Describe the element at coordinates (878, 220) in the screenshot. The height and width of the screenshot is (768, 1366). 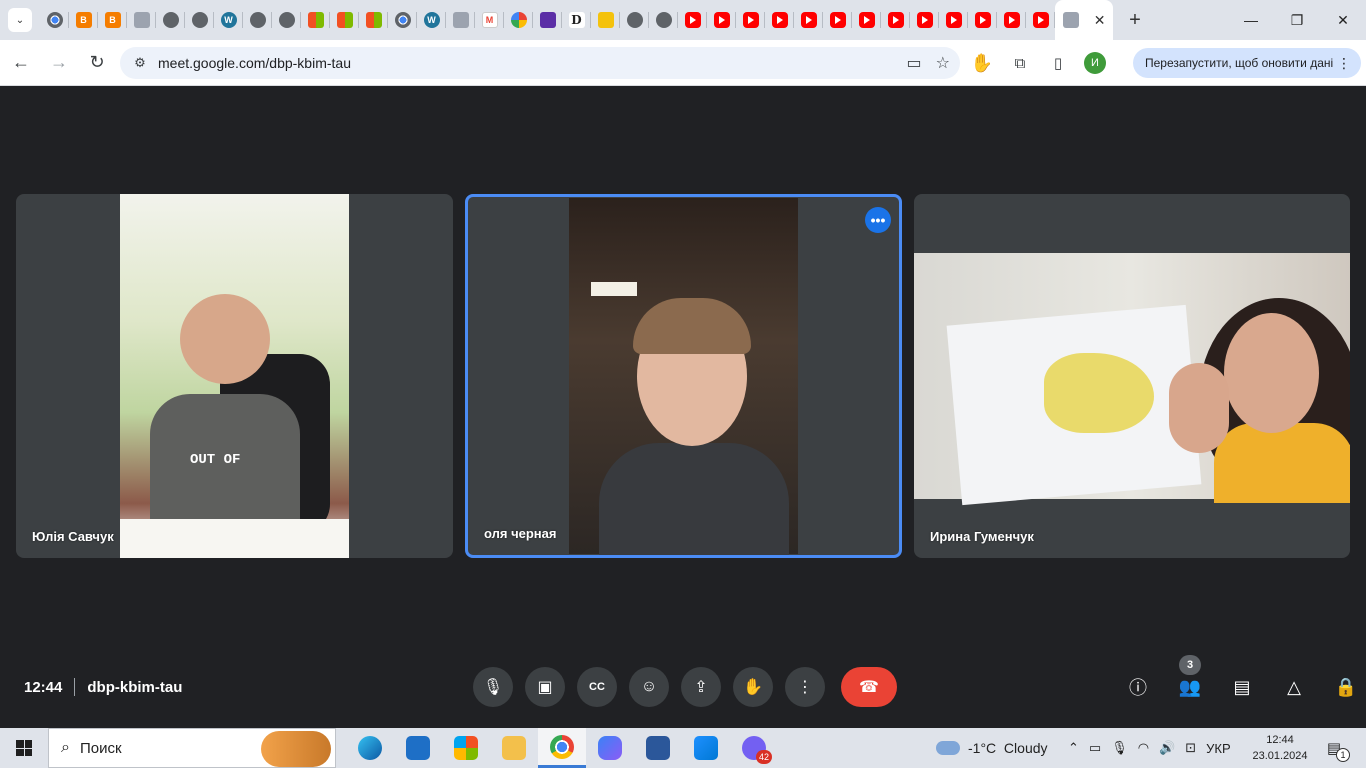
I see `more-options-button: •••` at that location.